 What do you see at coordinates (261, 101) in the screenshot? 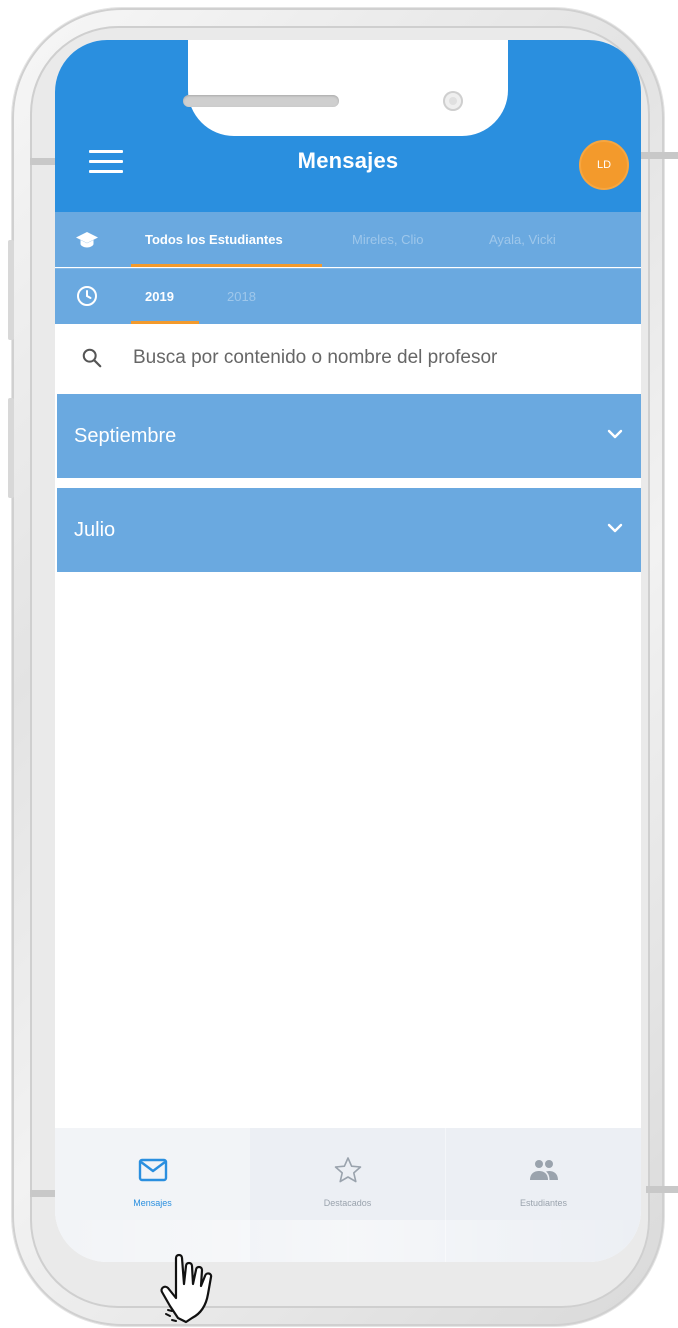
I see `speaker-grille` at bounding box center [261, 101].